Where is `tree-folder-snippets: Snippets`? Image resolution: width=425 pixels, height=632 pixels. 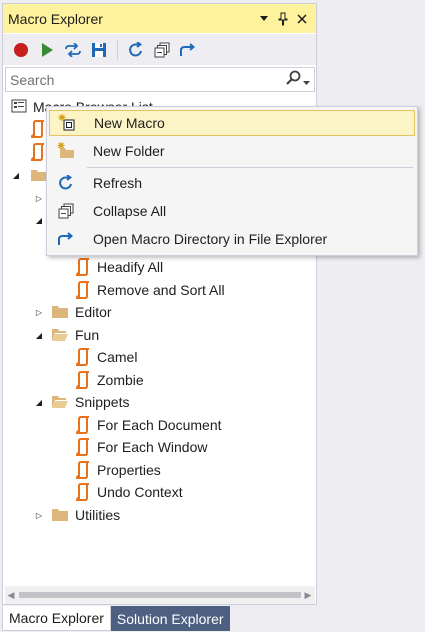
tree-folder-snippets: Snippets is located at coordinates (90, 402).